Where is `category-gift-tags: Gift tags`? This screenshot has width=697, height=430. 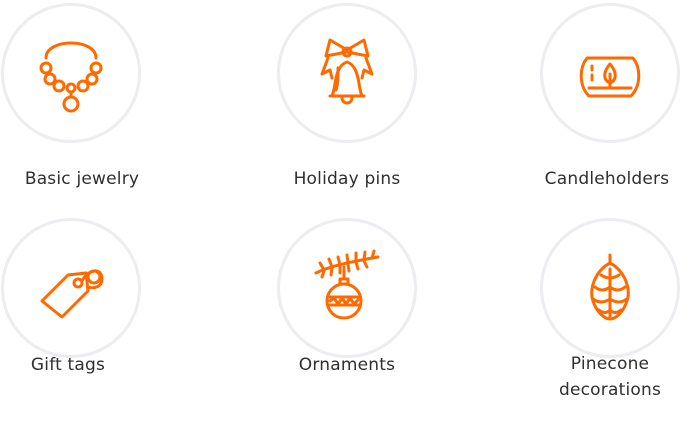 category-gift-tags: Gift tags is located at coordinates (90, 322).